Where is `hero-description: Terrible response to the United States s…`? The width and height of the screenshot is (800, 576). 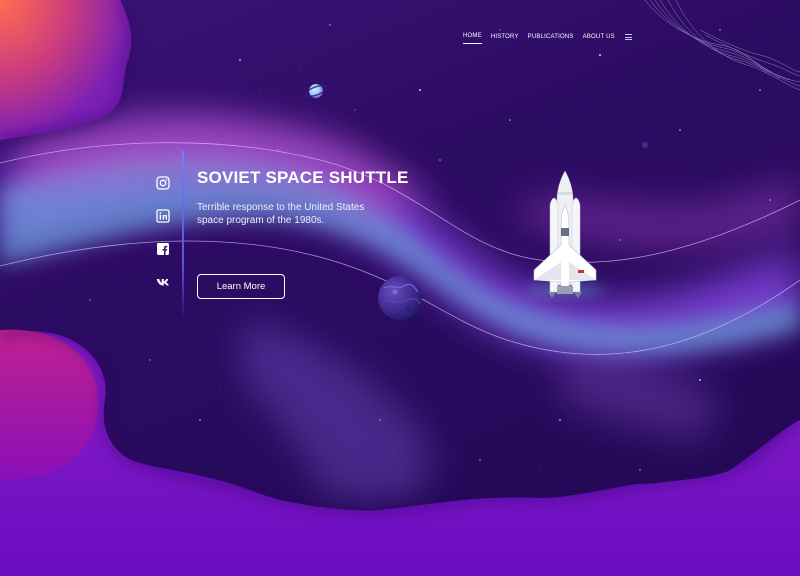 hero-description: Terrible response to the United States s… is located at coordinates (281, 214).